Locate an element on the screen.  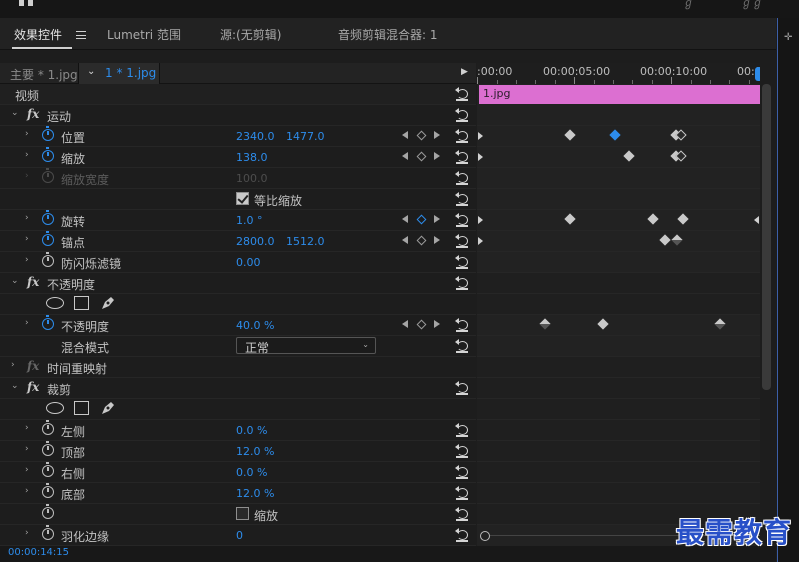
vertical-scrollbar is located at coordinates (766, 237).